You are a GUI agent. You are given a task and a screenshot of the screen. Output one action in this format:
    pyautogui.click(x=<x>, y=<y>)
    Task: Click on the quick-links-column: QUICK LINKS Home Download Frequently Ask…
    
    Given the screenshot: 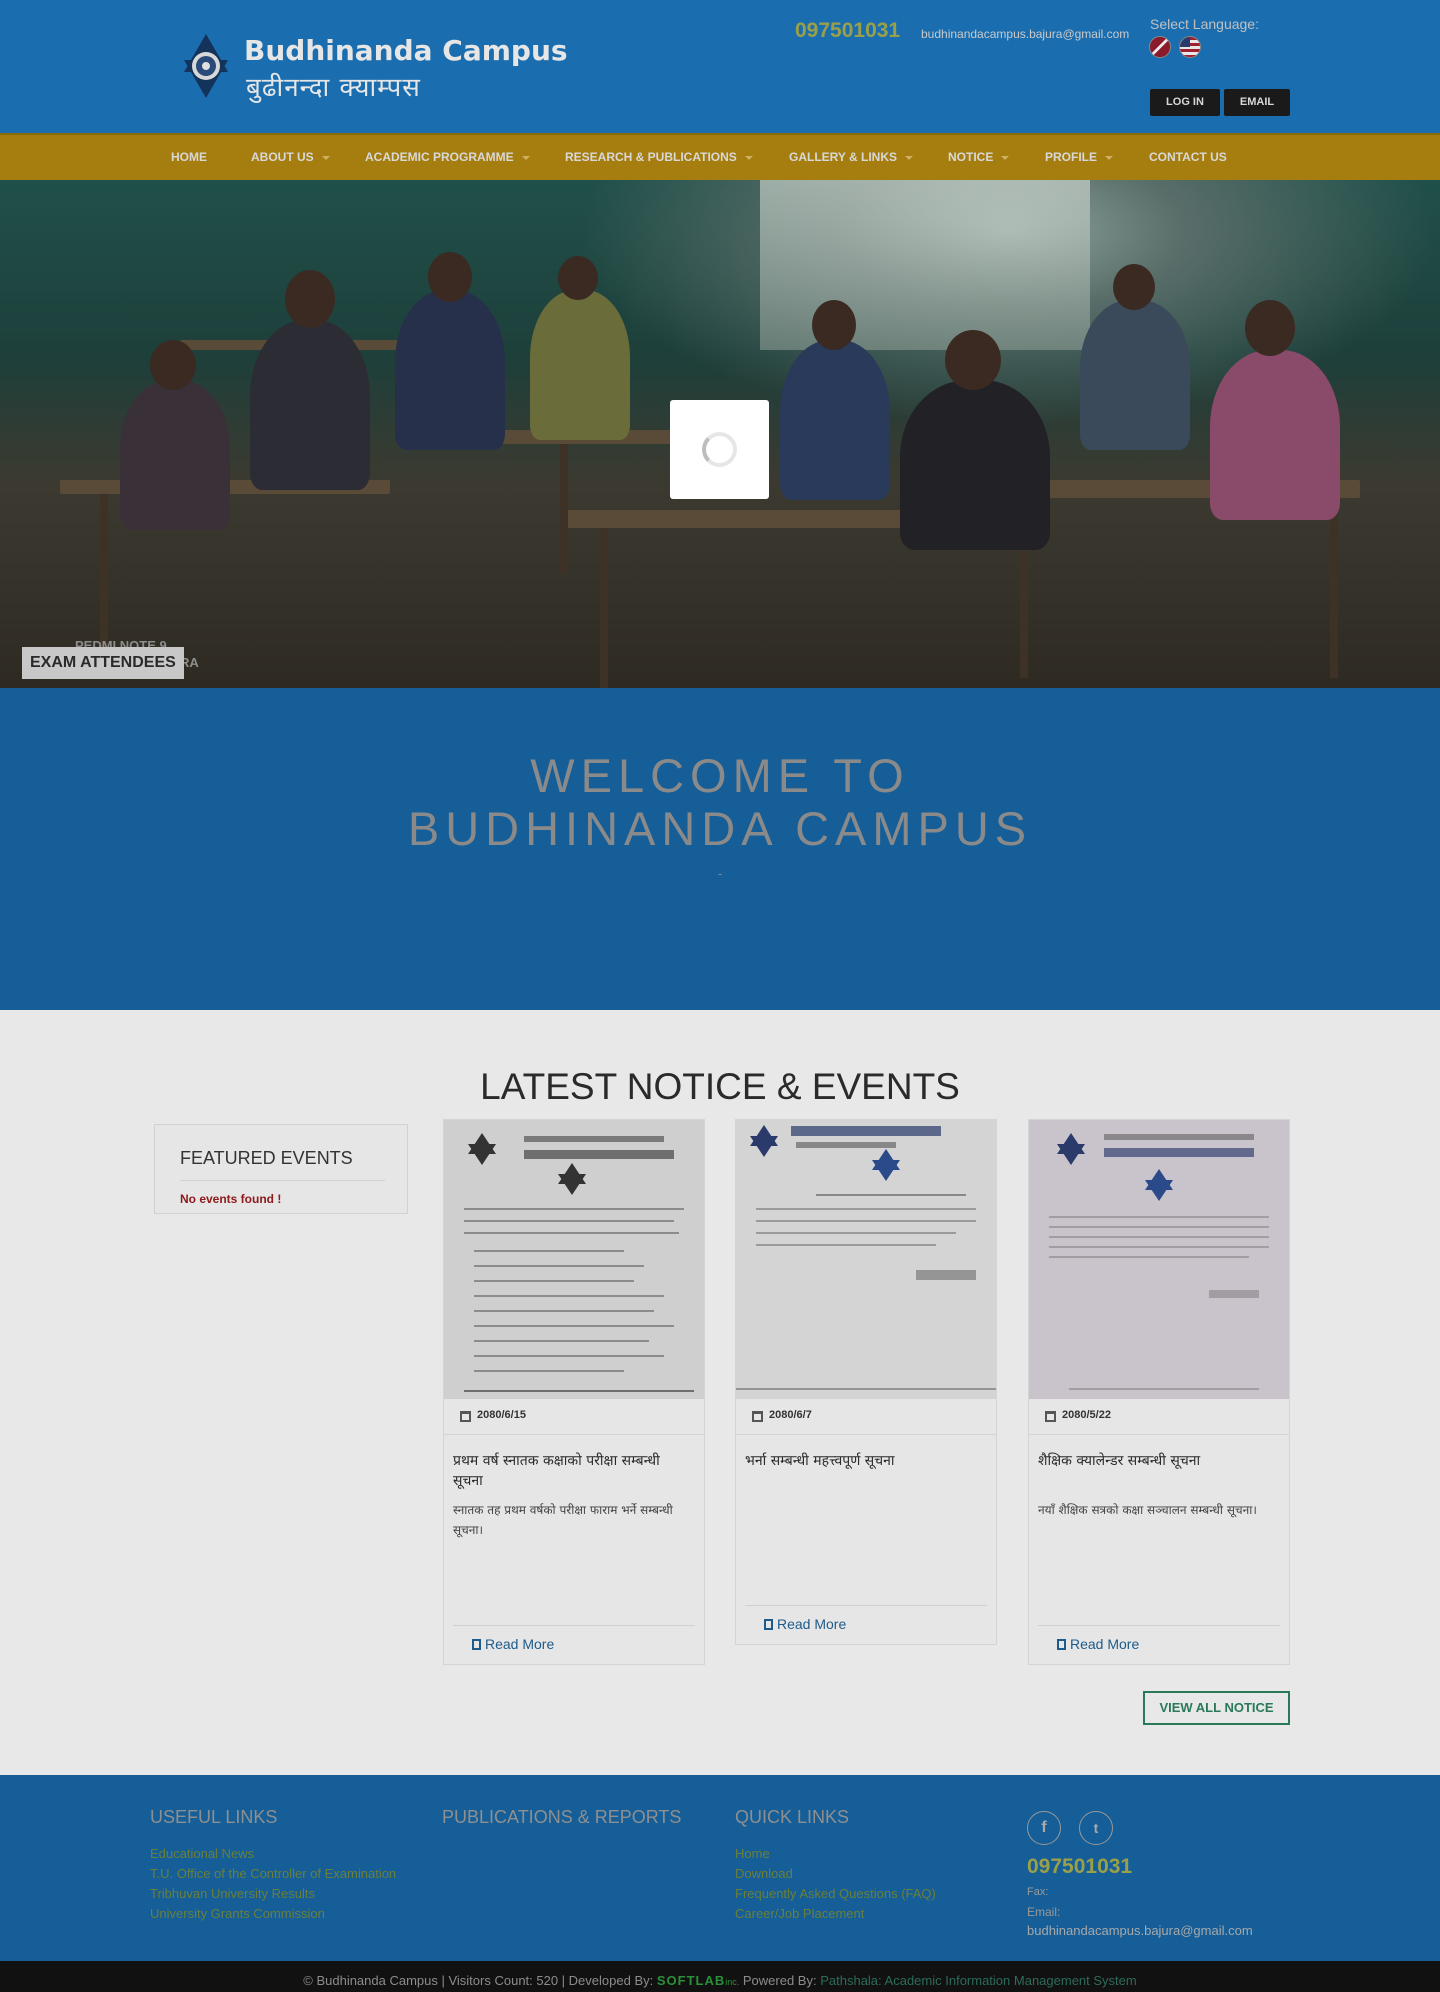 What is the action you would take?
    pyautogui.click(x=835, y=1865)
    